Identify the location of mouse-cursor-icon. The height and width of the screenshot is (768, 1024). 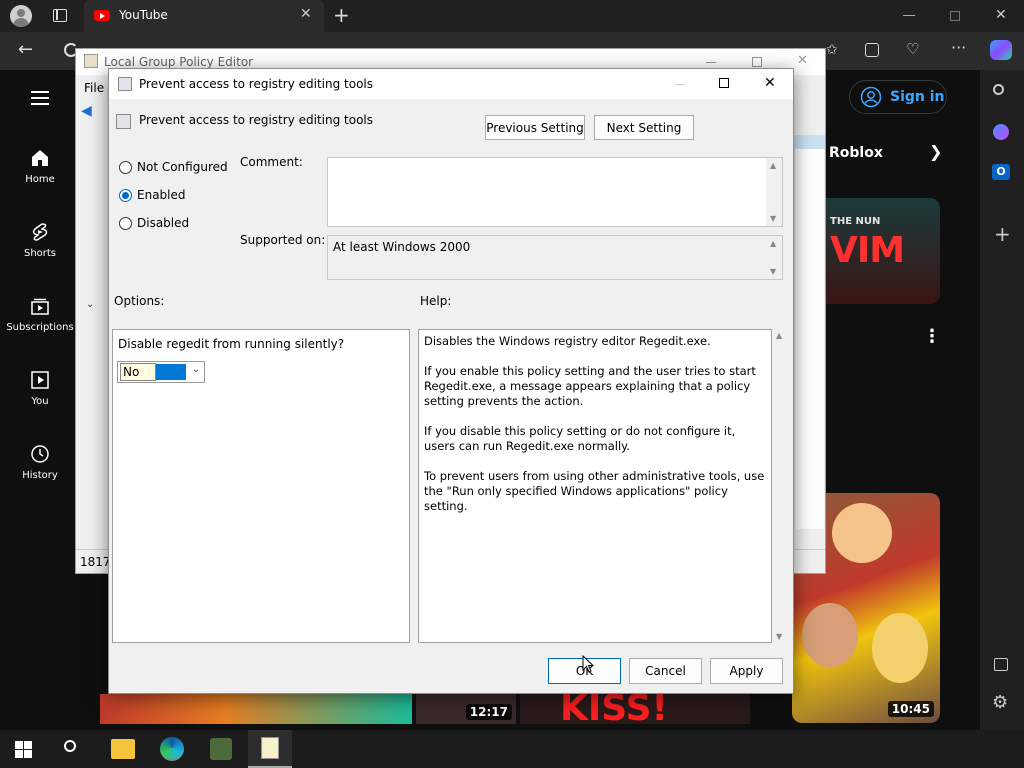
(588, 664).